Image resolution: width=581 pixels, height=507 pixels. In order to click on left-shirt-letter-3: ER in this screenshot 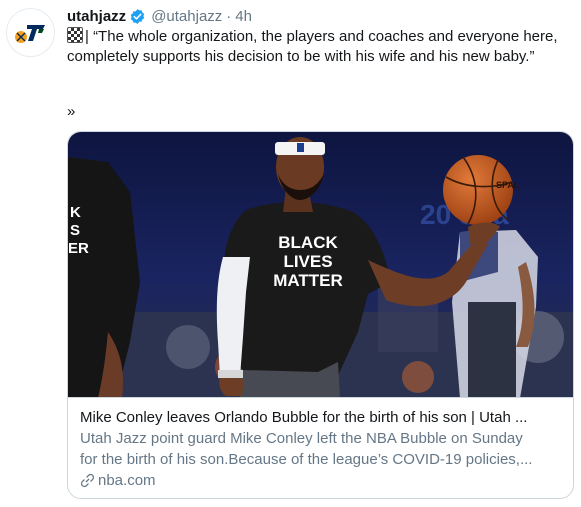, I will do `click(78, 248)`.